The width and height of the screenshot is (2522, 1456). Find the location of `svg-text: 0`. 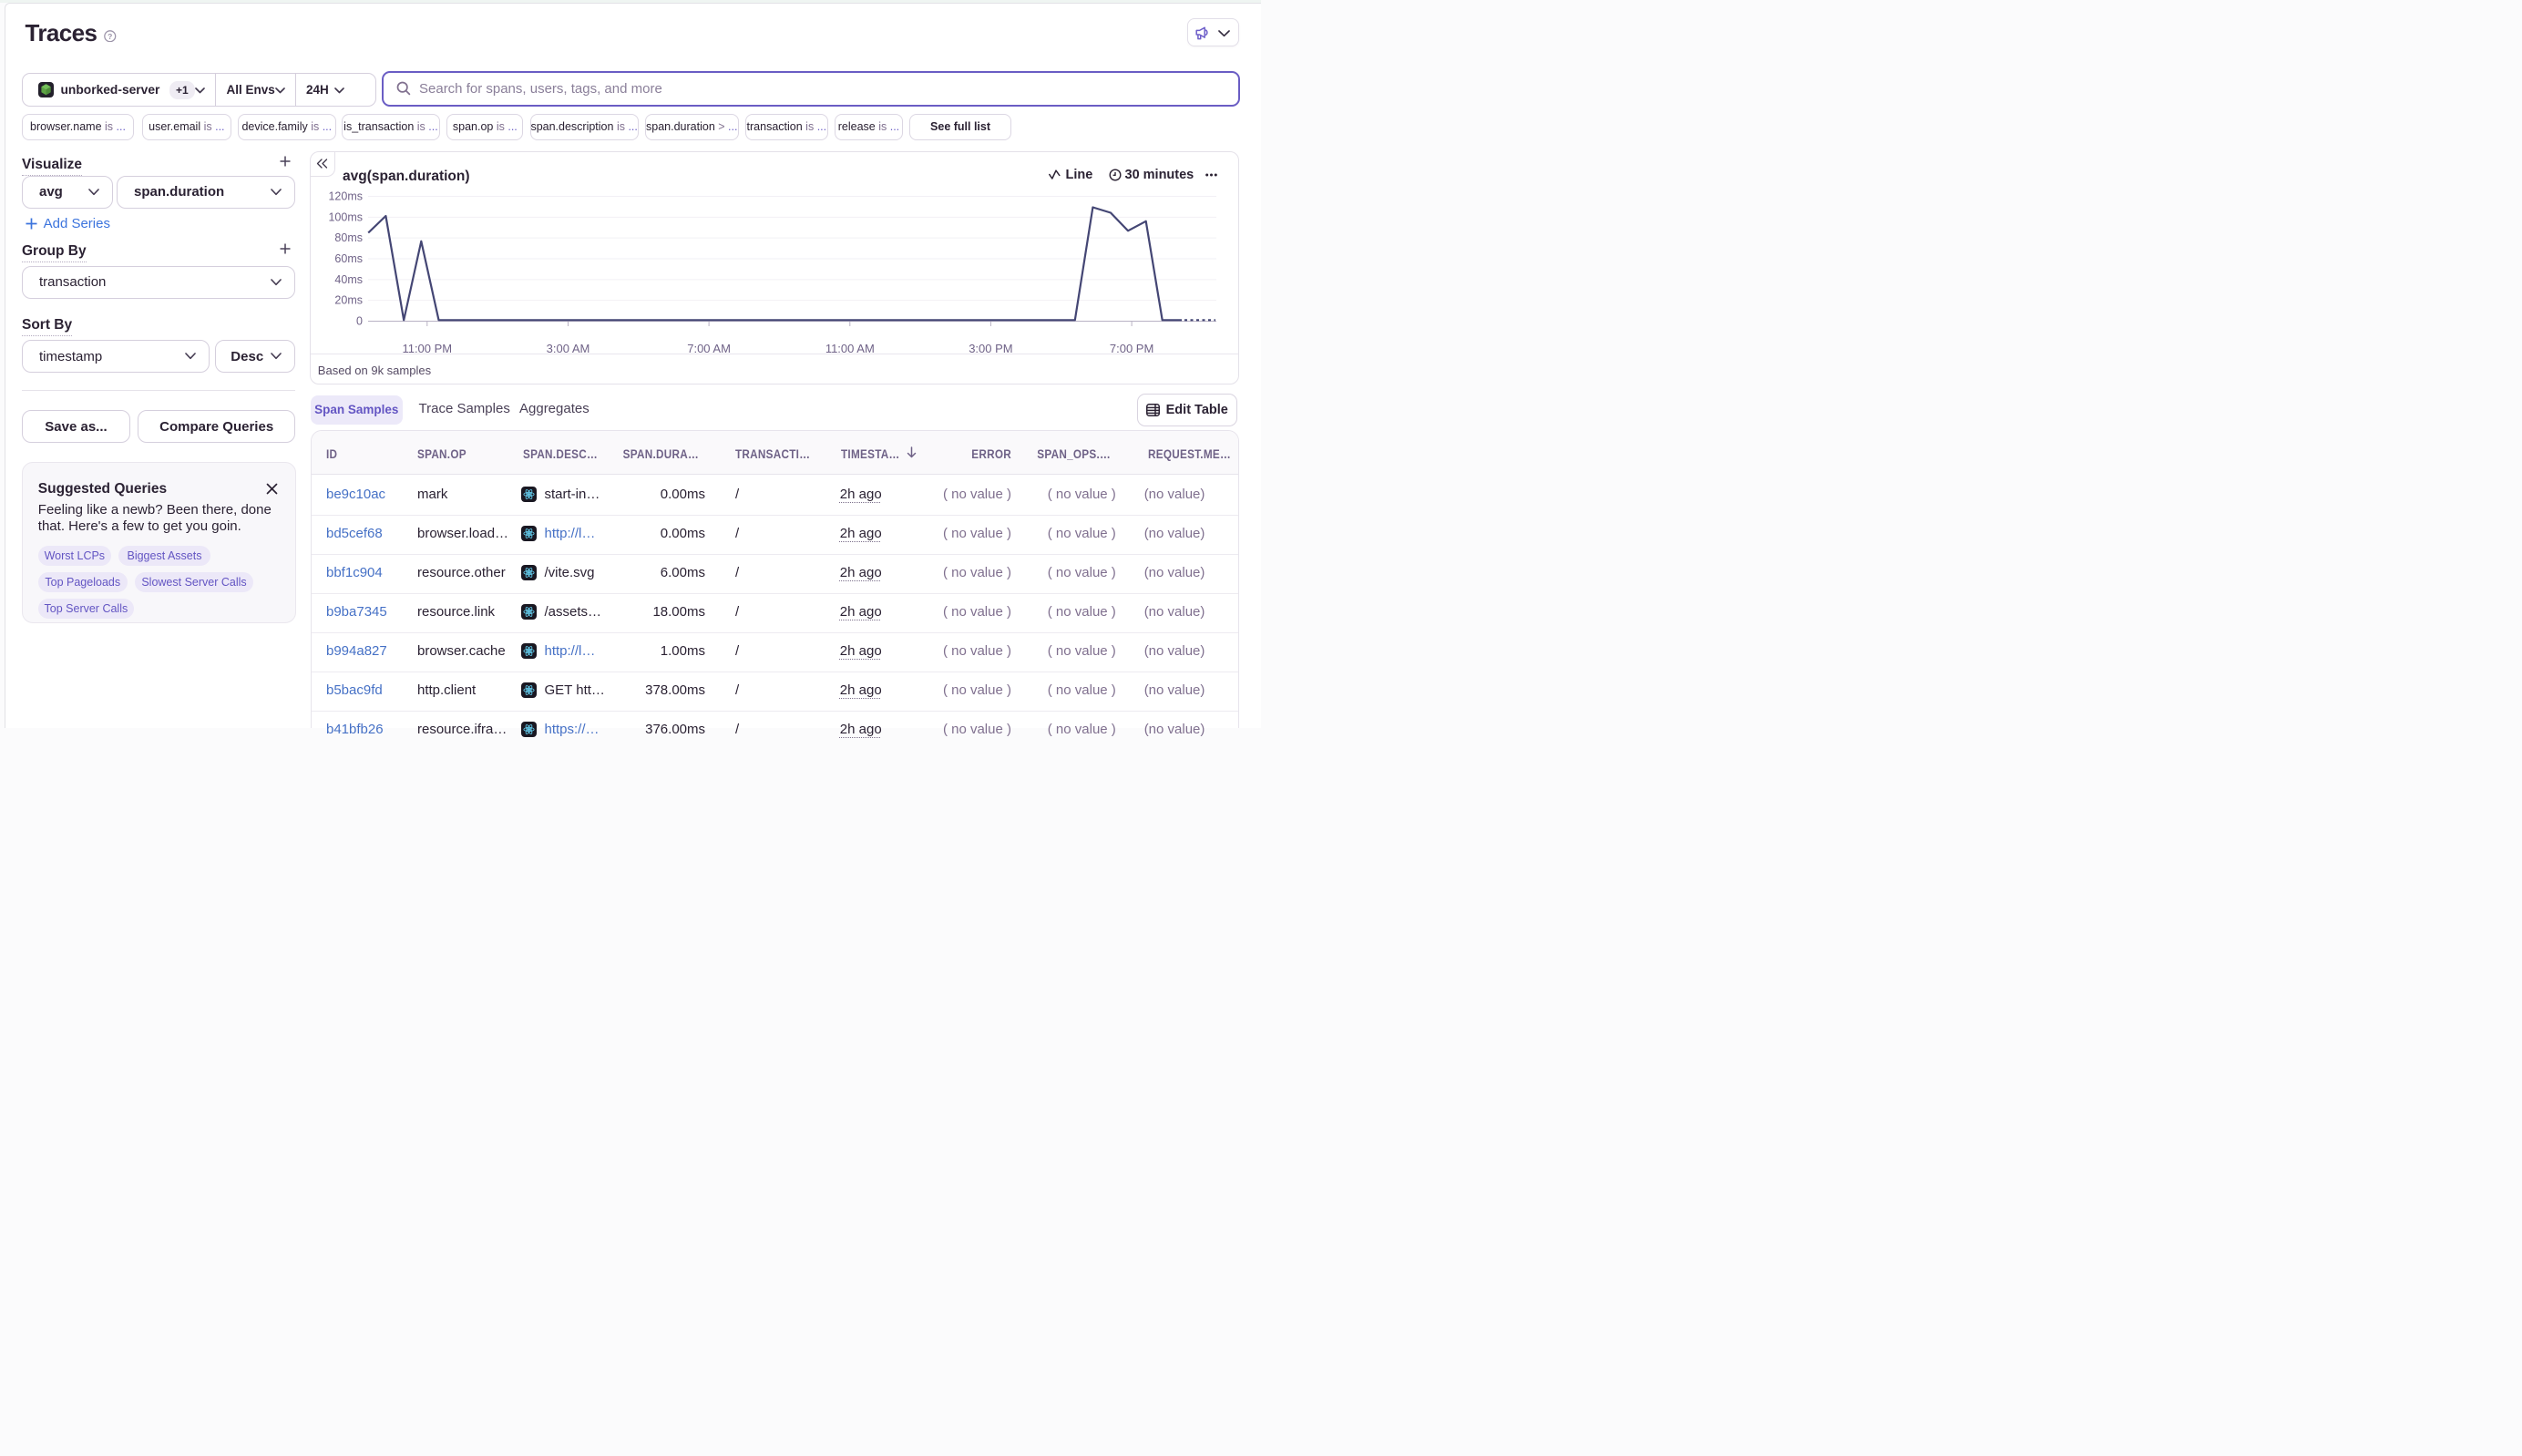

svg-text: 0 is located at coordinates (360, 321).